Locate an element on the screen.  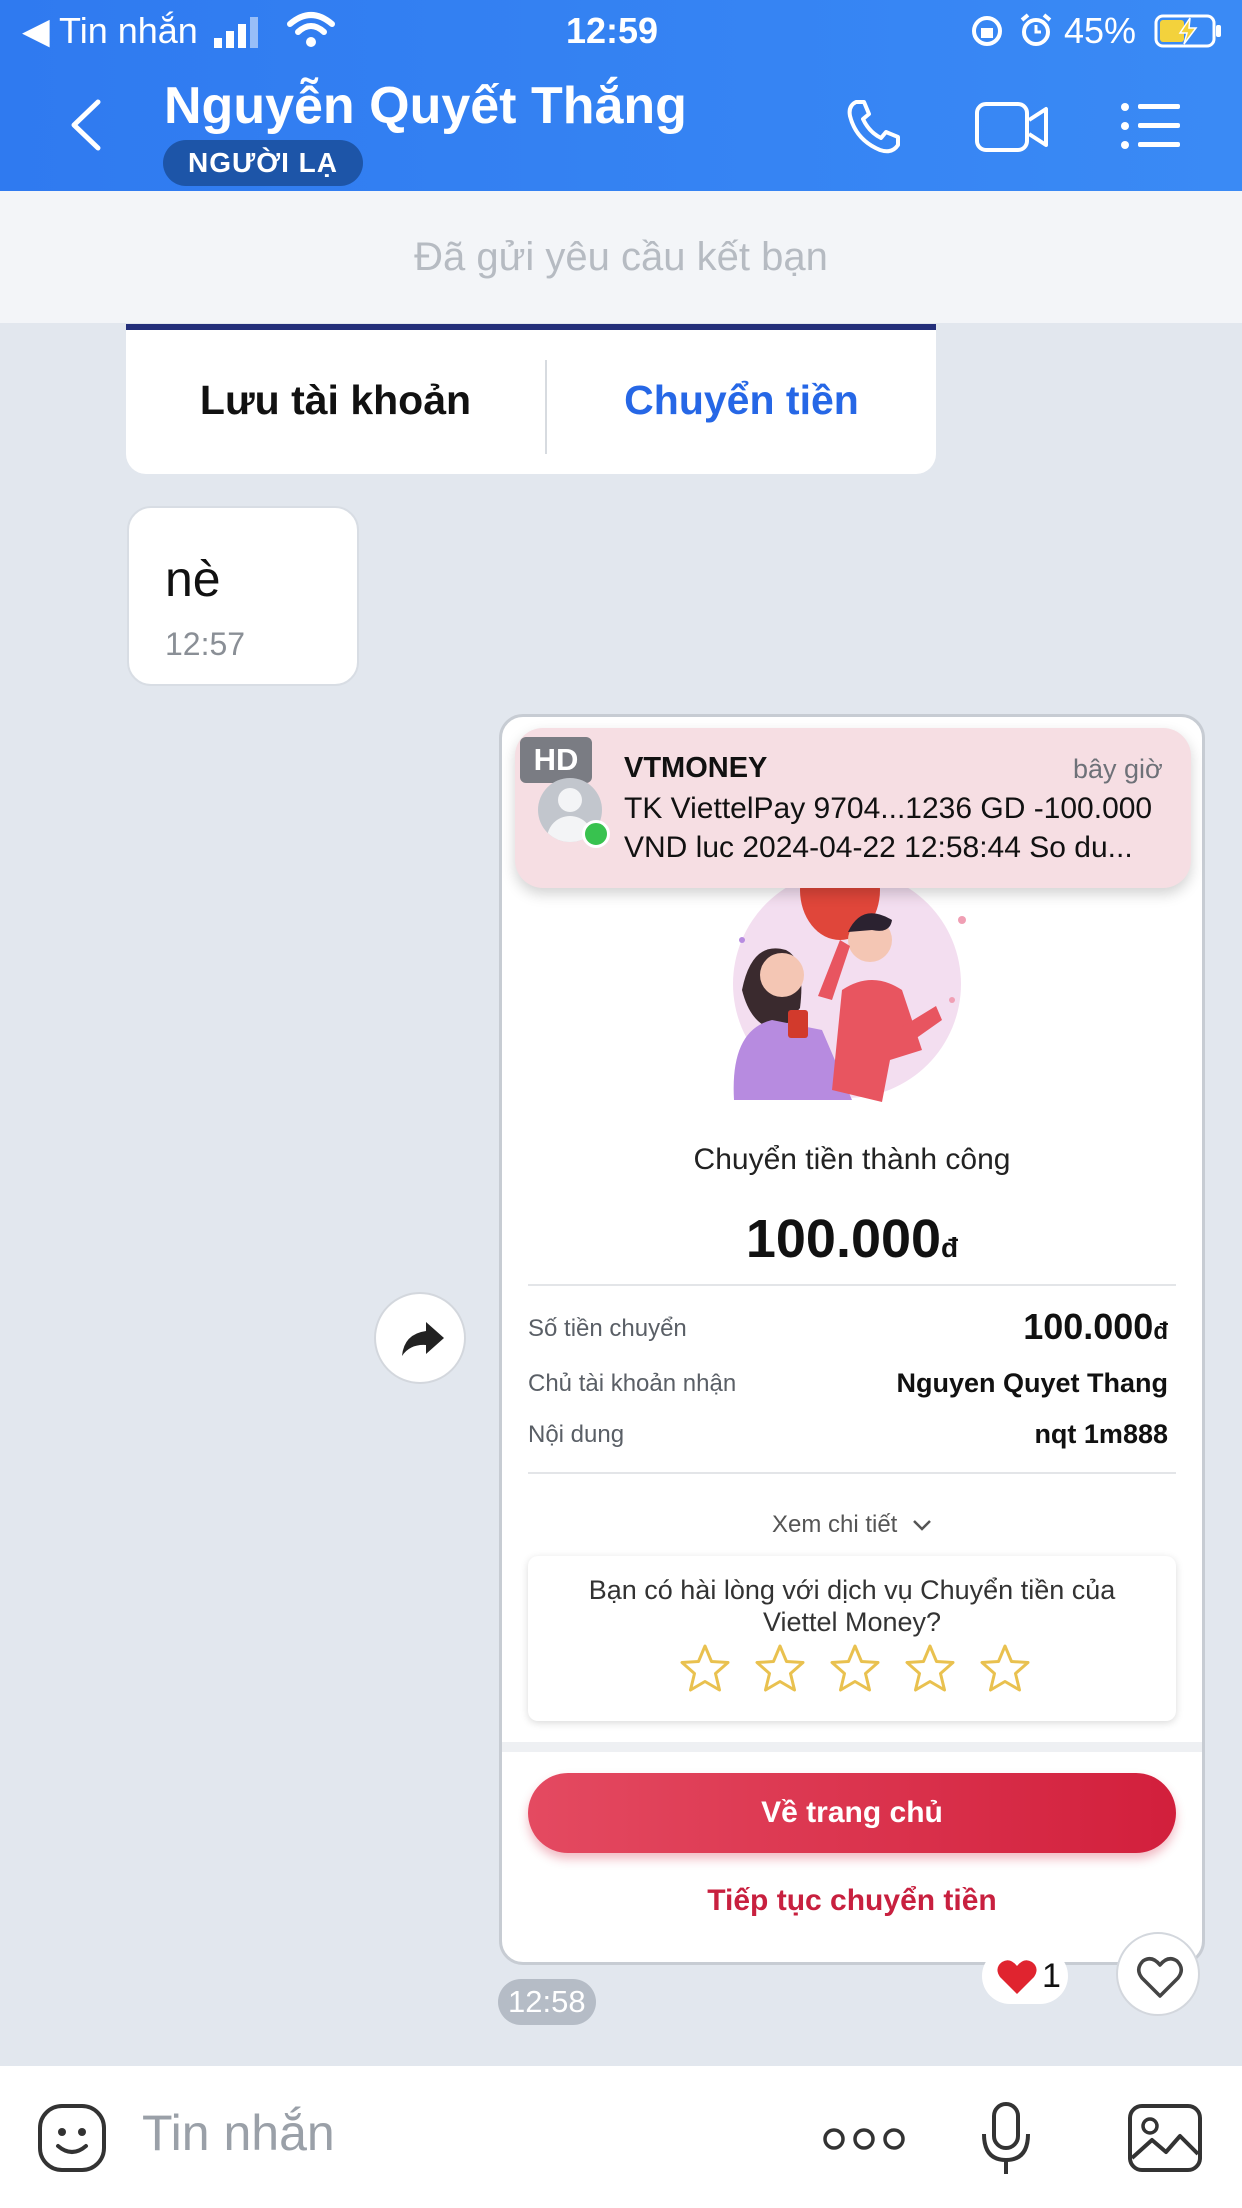
video-call-icon is located at coordinates (1012, 127).